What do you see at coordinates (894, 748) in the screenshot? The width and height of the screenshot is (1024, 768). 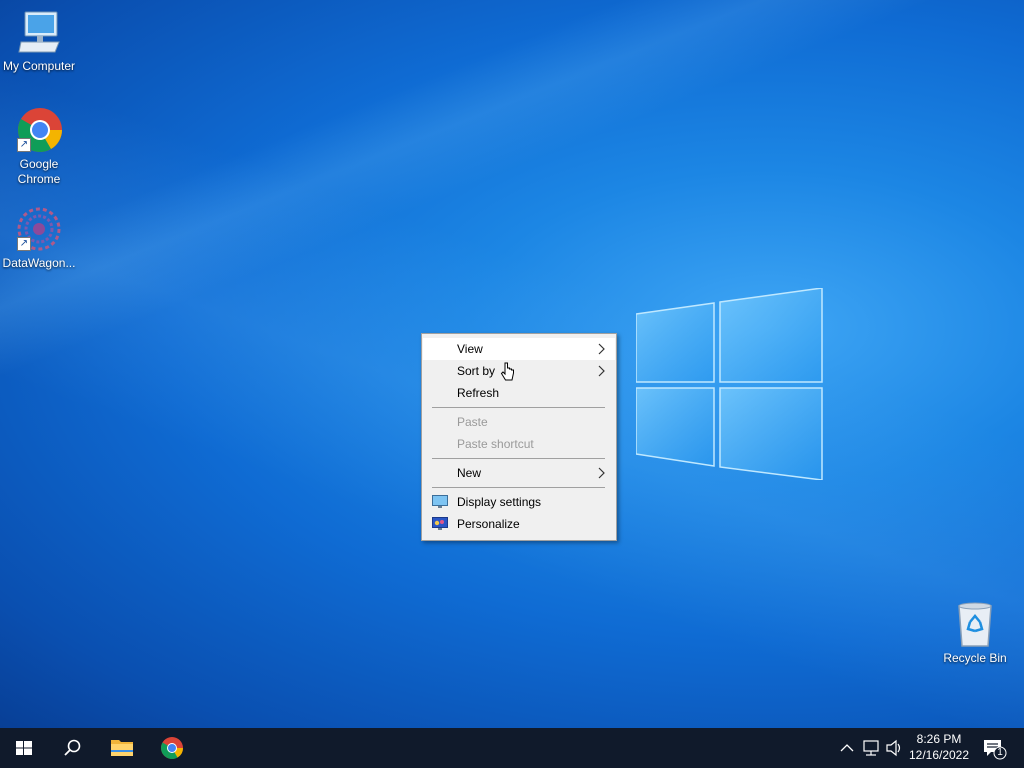 I see `volume-icon` at bounding box center [894, 748].